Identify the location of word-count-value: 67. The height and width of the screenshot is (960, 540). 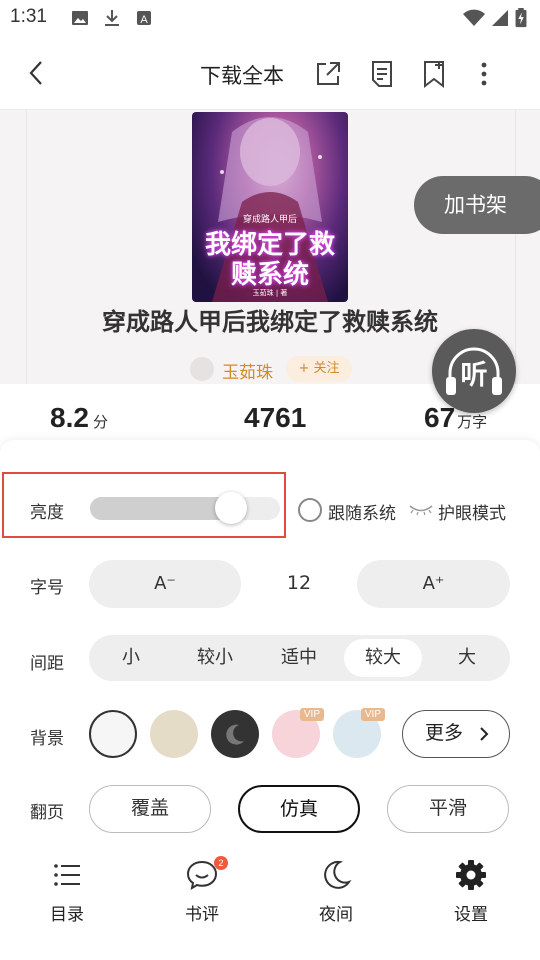
(440, 417).